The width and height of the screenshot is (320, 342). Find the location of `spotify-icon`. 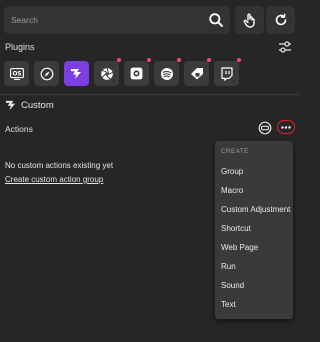

spotify-icon is located at coordinates (166, 73).